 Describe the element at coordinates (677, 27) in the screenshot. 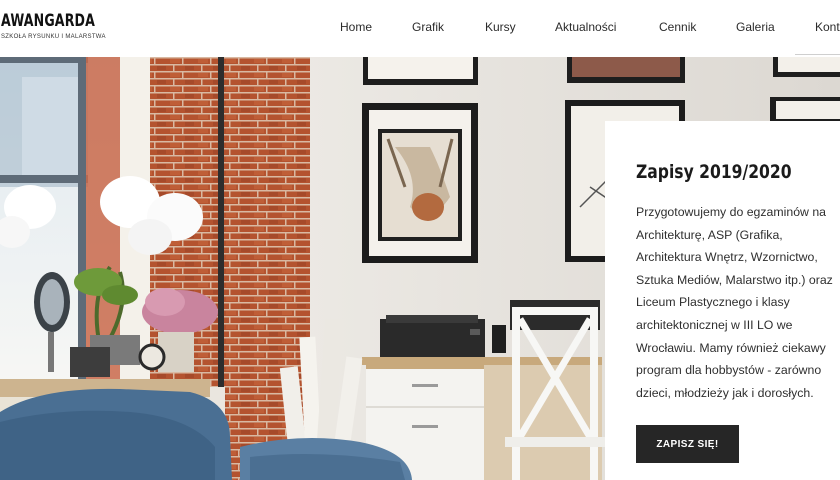

I see `nav-item-cennik: Cennik` at that location.